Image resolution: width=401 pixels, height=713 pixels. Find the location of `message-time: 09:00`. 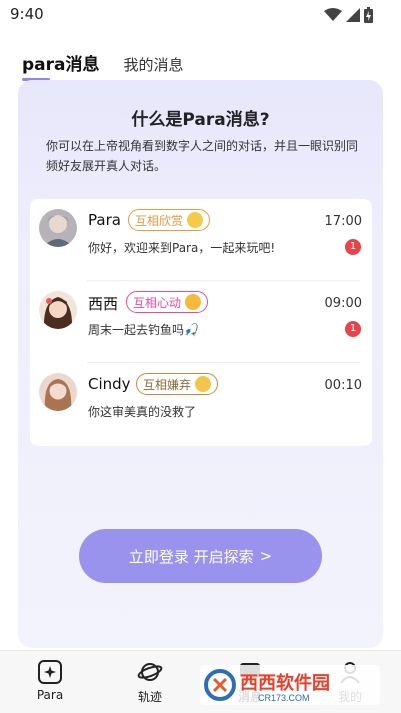

message-time: 09:00 is located at coordinates (343, 303).